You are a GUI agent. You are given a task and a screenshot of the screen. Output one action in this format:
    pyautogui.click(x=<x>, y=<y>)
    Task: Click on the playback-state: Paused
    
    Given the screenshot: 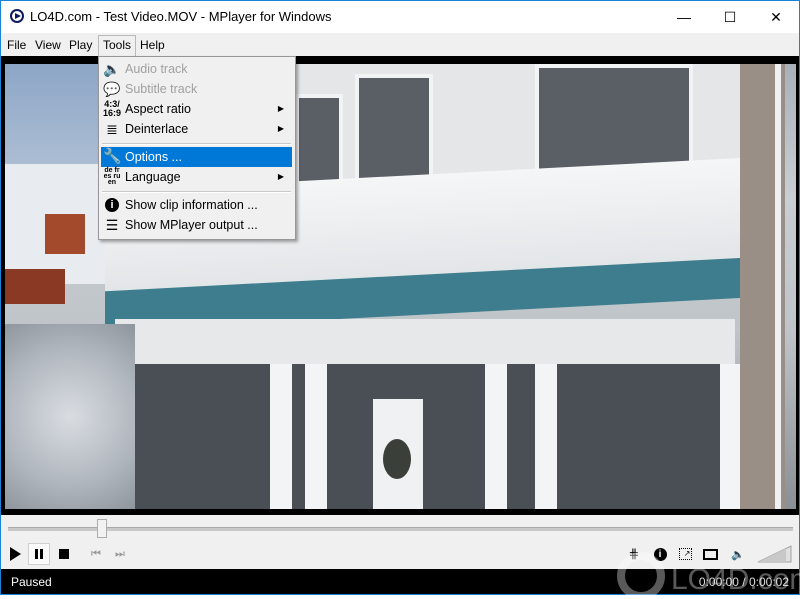 What is the action you would take?
    pyautogui.click(x=31, y=582)
    